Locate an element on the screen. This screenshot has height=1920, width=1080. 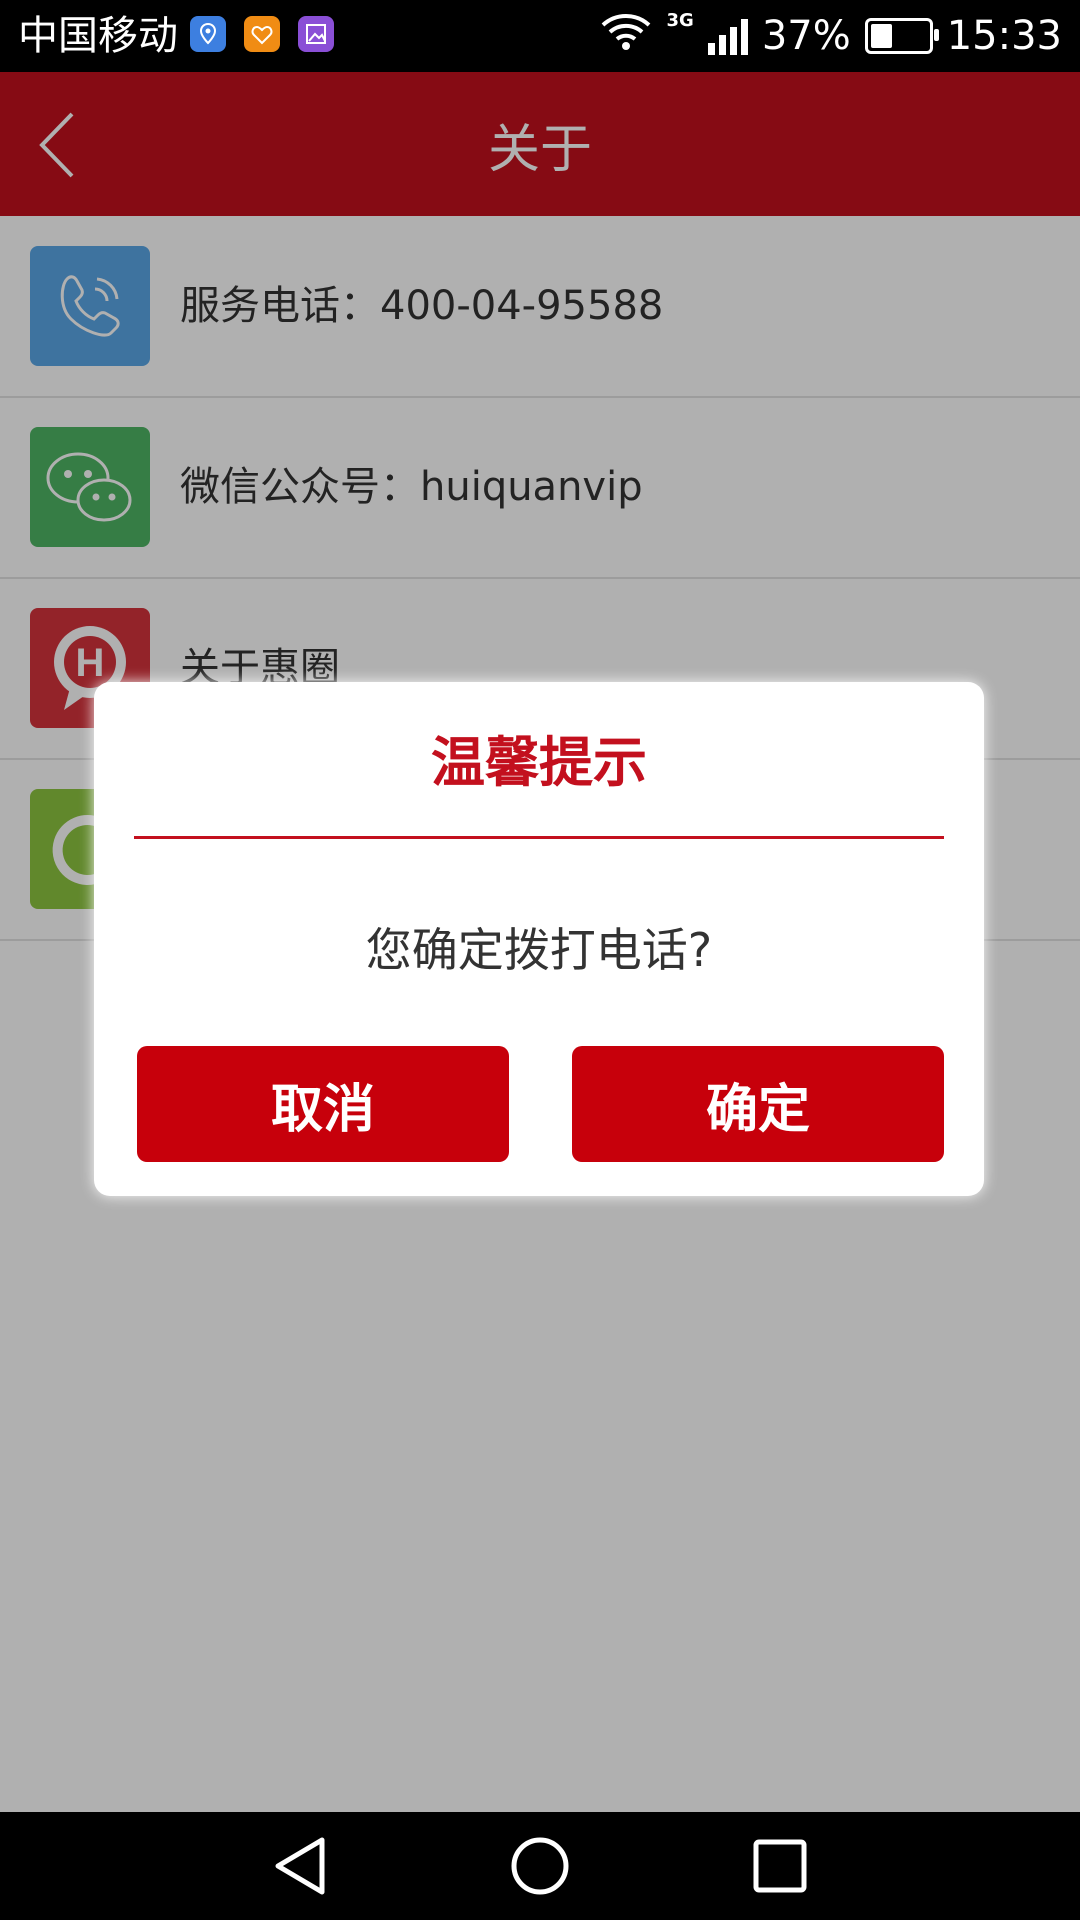
battery-percent: 37% is located at coordinates (806, 36).